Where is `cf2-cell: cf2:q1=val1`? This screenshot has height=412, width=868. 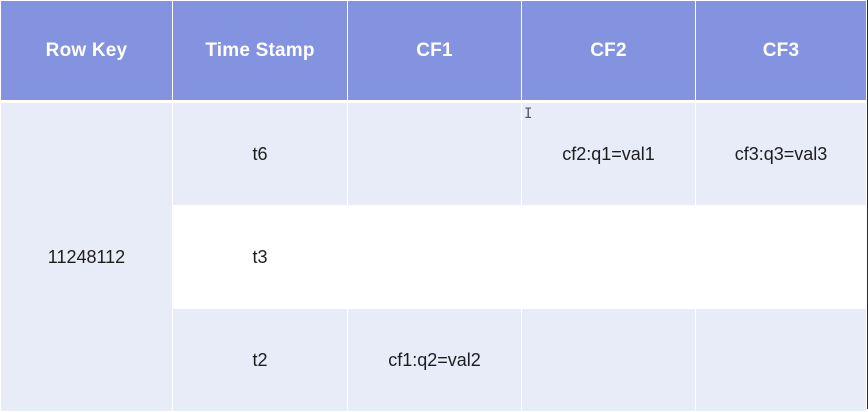 cf2-cell: cf2:q1=val1 is located at coordinates (608, 153).